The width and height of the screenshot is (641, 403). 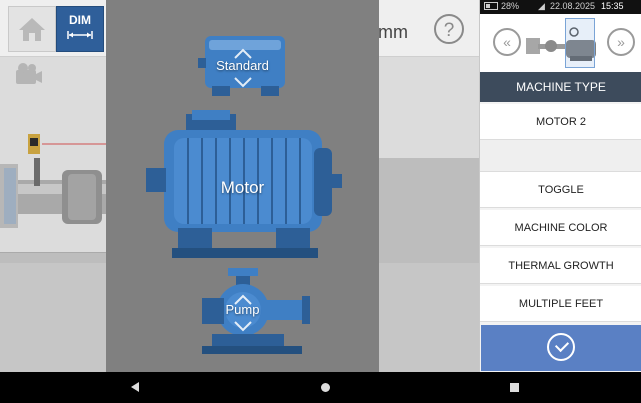 What do you see at coordinates (242, 326) in the screenshot?
I see `pump-chevron-down-icon` at bounding box center [242, 326].